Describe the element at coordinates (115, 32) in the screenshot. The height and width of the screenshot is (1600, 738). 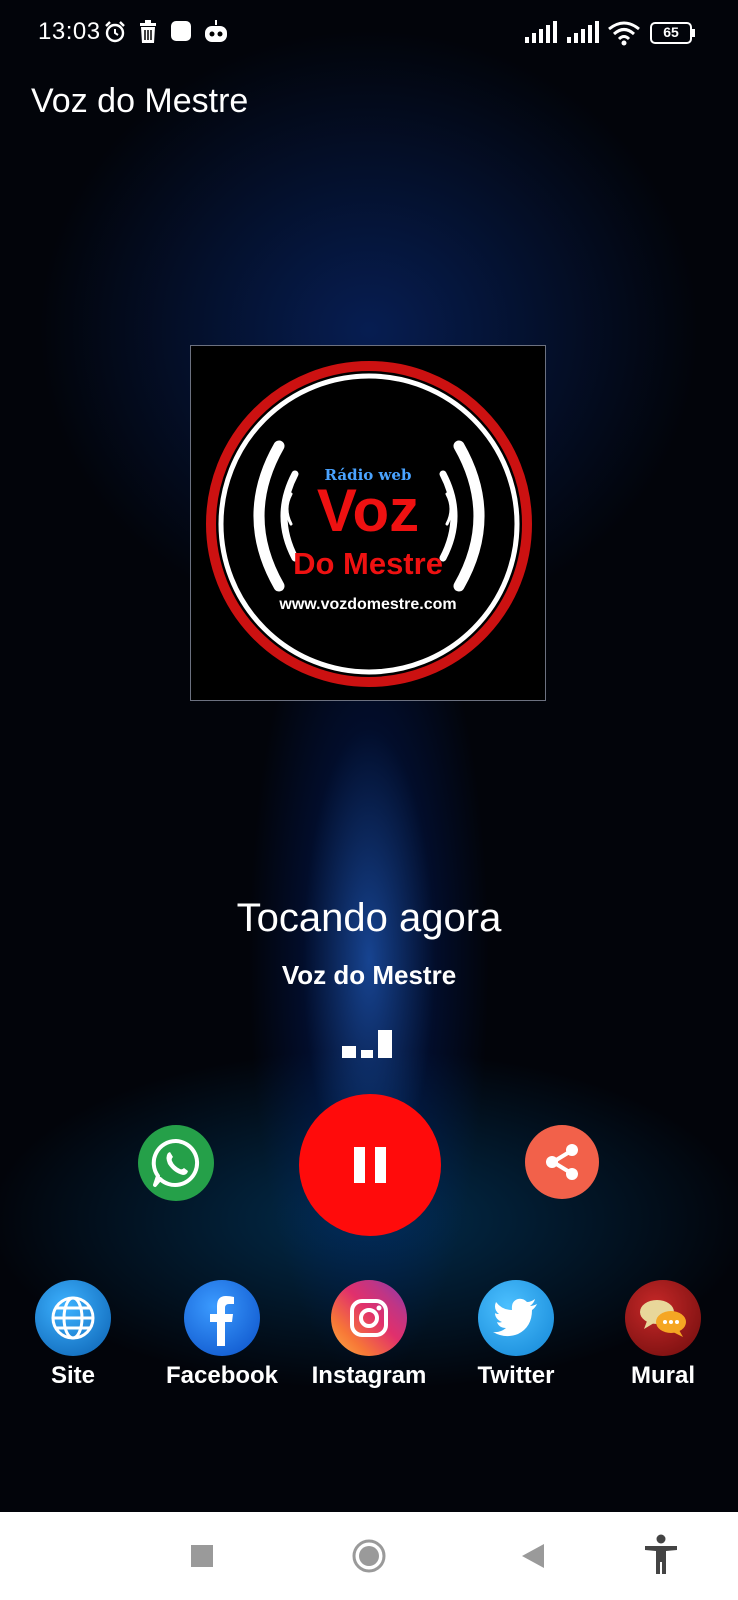
I see `alarm-icon` at that location.